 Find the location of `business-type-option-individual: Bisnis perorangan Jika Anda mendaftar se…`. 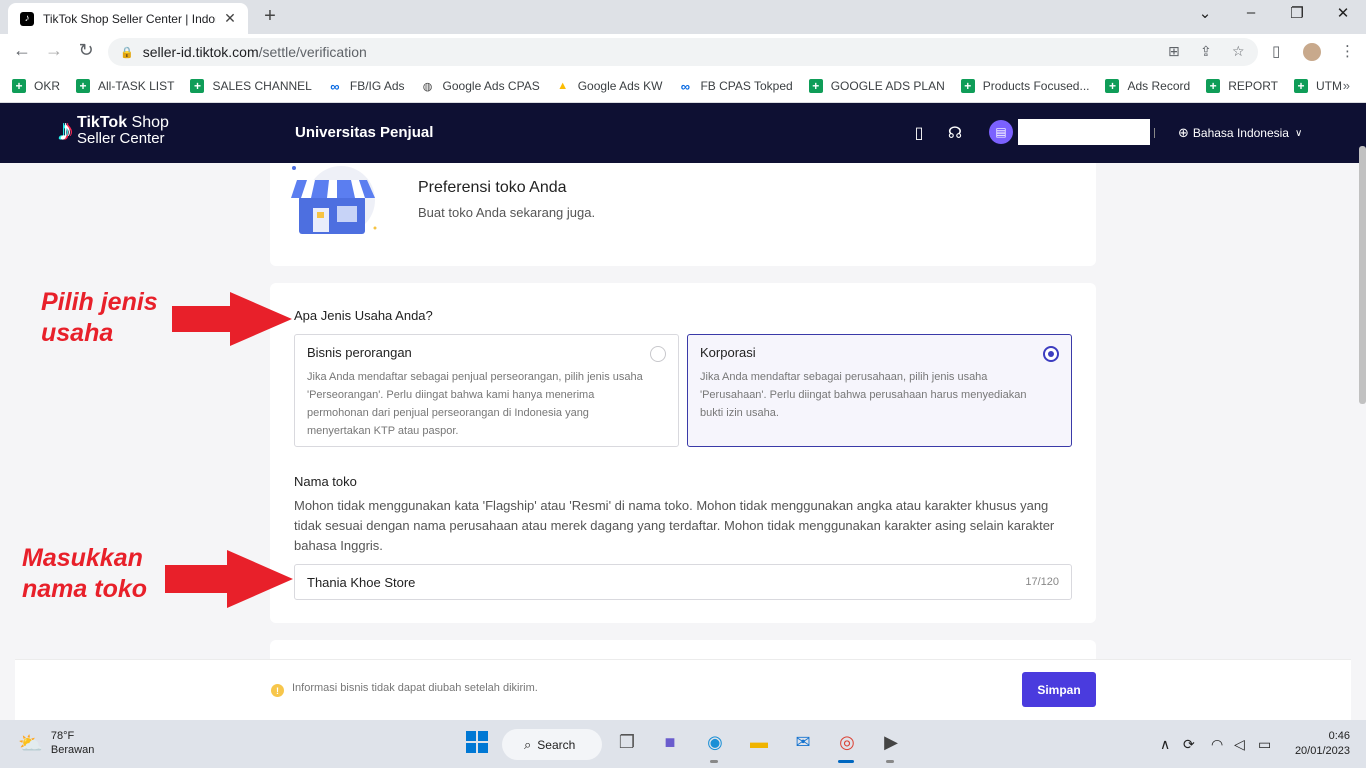

business-type-option-individual: Bisnis perorangan Jika Anda mendaftar se… is located at coordinates (486, 390).